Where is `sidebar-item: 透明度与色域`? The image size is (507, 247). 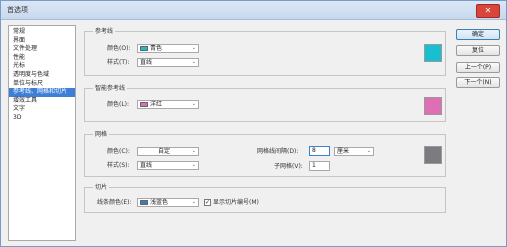 sidebar-item: 透明度与色域 is located at coordinates (42, 75).